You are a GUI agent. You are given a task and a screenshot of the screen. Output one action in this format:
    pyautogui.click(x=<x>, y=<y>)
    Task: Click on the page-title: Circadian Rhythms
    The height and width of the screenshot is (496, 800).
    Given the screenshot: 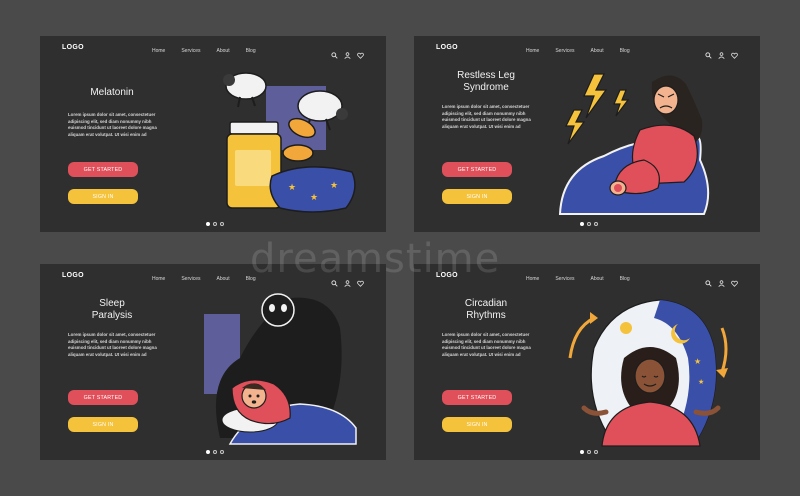 What is the action you would take?
    pyautogui.click(x=486, y=310)
    